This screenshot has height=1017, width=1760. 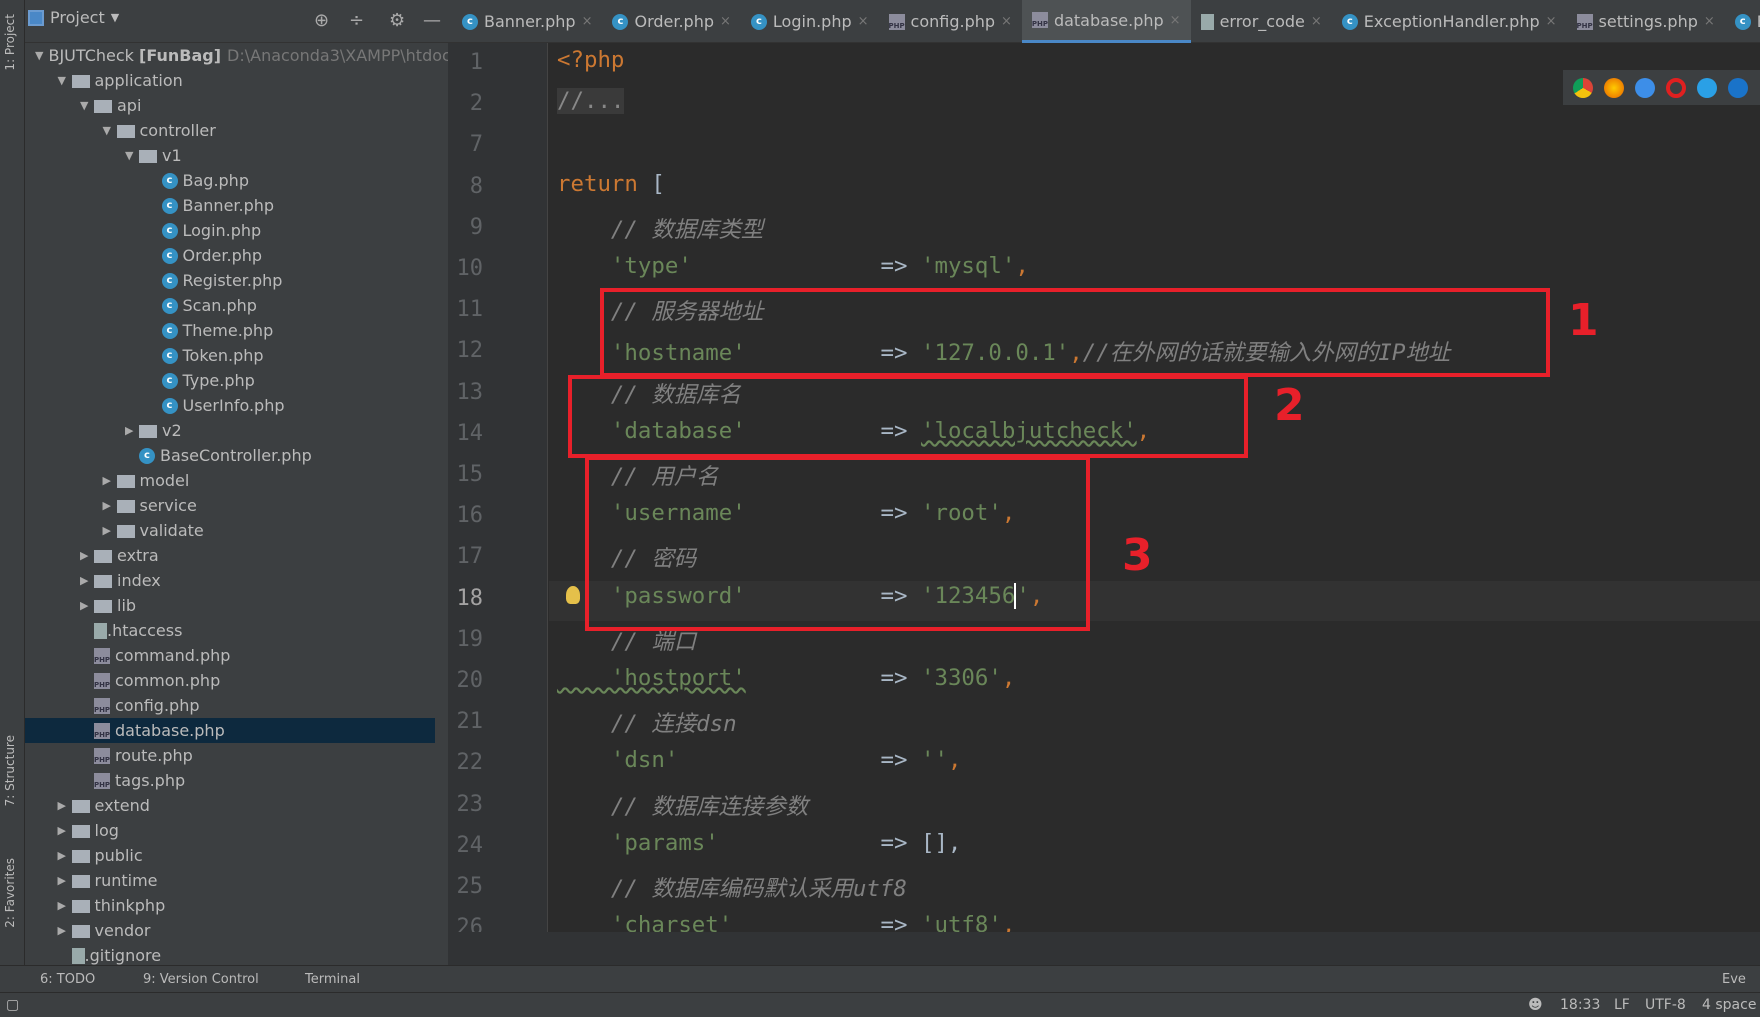 I want to click on hide-icon: —, so click(x=432, y=20).